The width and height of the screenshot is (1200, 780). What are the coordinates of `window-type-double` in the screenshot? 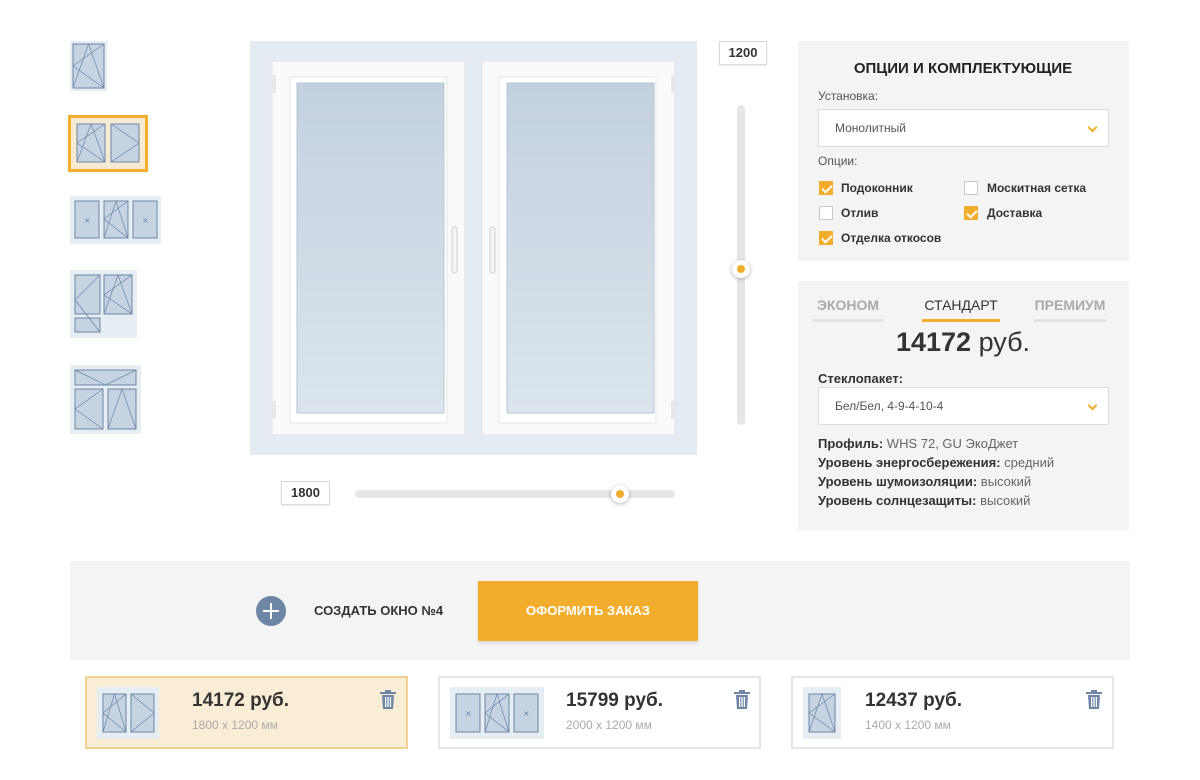 It's located at (108, 143).